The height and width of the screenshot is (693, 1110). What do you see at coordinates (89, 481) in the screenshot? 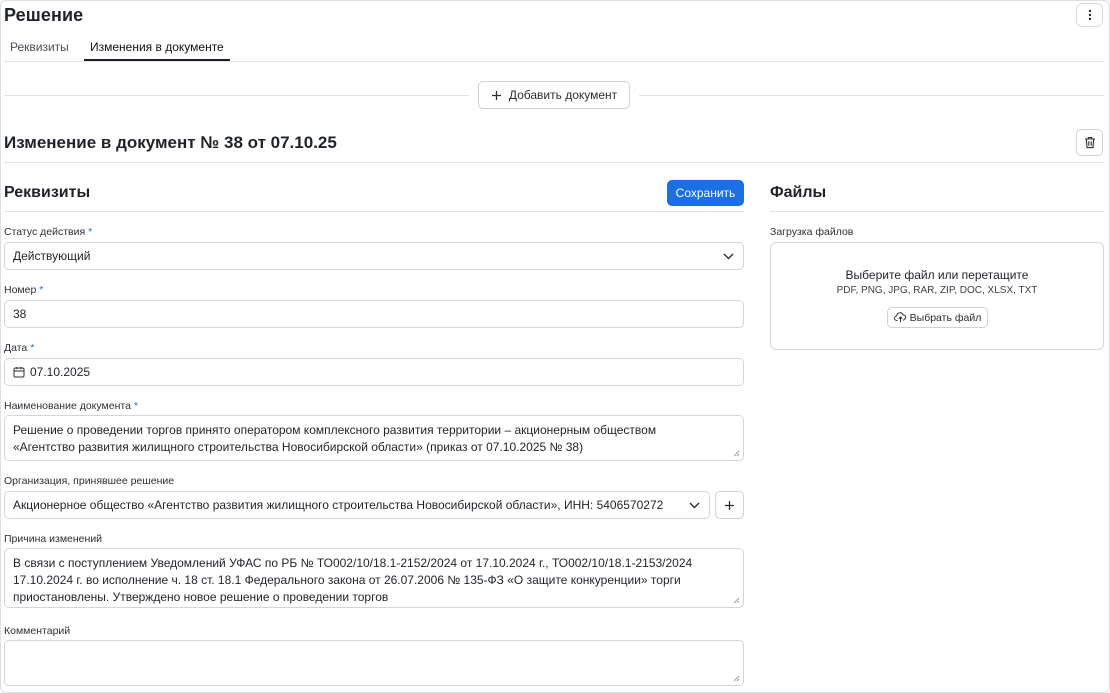
I see `organization-label: Организация, принявшее решение` at bounding box center [89, 481].